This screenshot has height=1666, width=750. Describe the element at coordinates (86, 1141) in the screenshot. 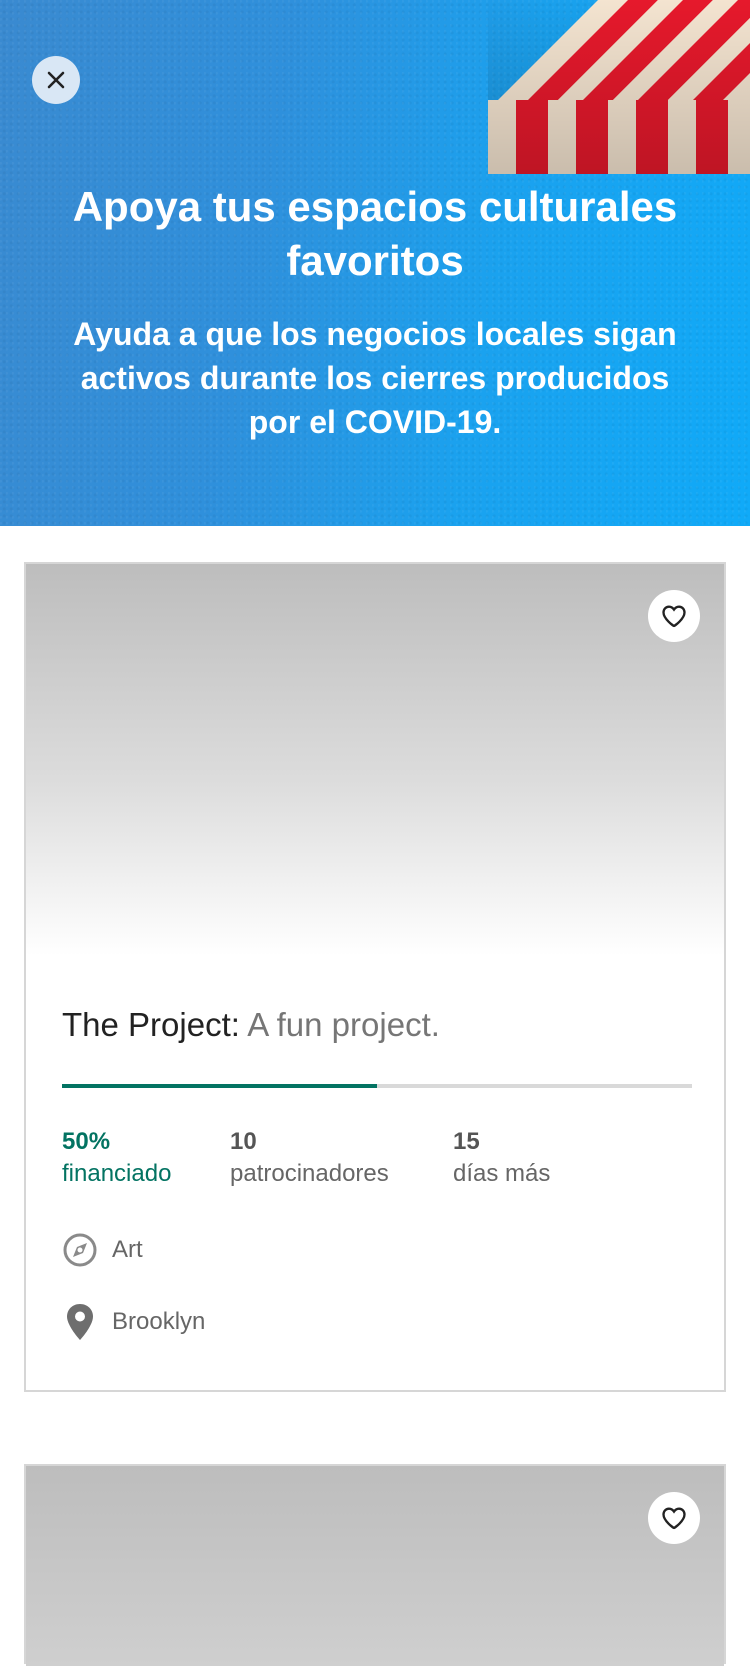

I see `funded-value: 50%` at that location.